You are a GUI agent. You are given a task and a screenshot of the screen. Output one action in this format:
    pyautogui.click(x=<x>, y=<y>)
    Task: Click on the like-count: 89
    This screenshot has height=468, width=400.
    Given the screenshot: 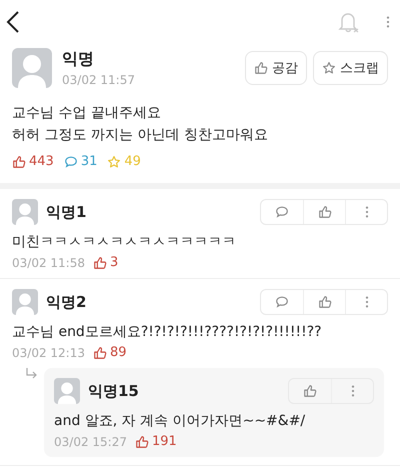 What is the action you would take?
    pyautogui.click(x=118, y=352)
    